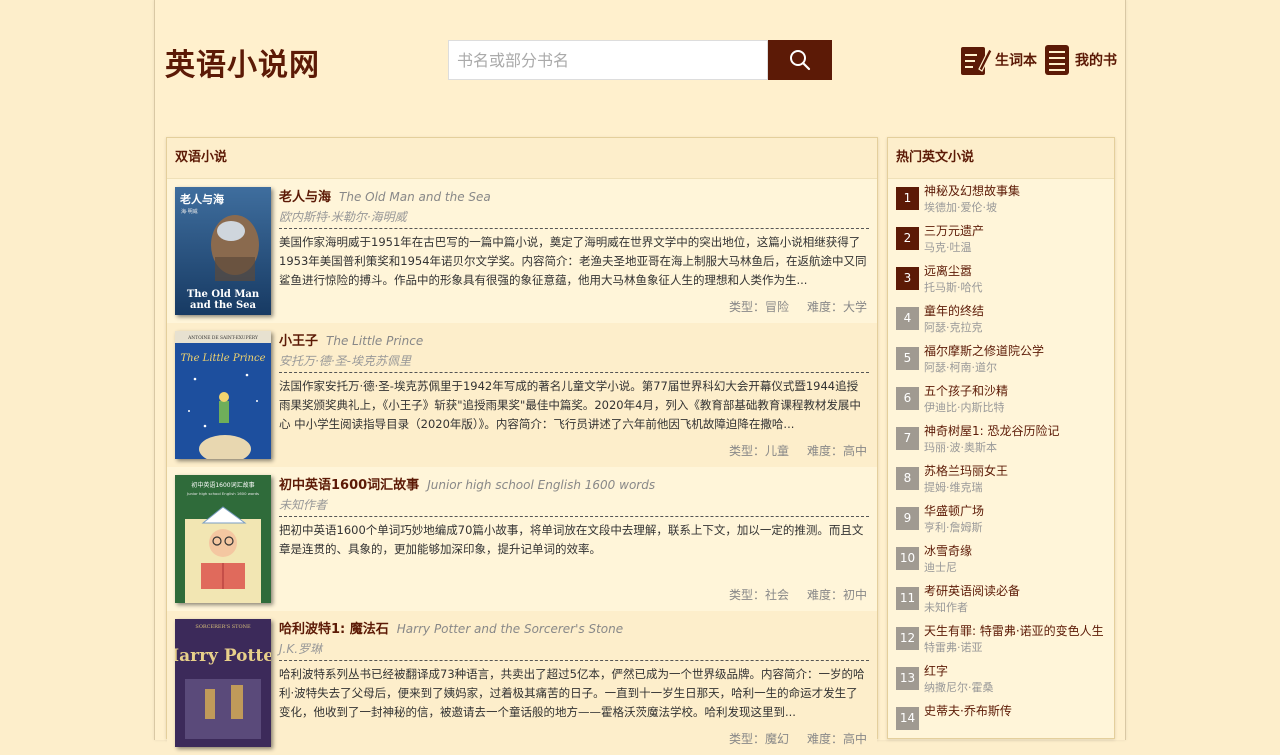 The height and width of the screenshot is (755, 1280). Describe the element at coordinates (222, 358) in the screenshot. I see `svg-text: The Little Prince` at that location.